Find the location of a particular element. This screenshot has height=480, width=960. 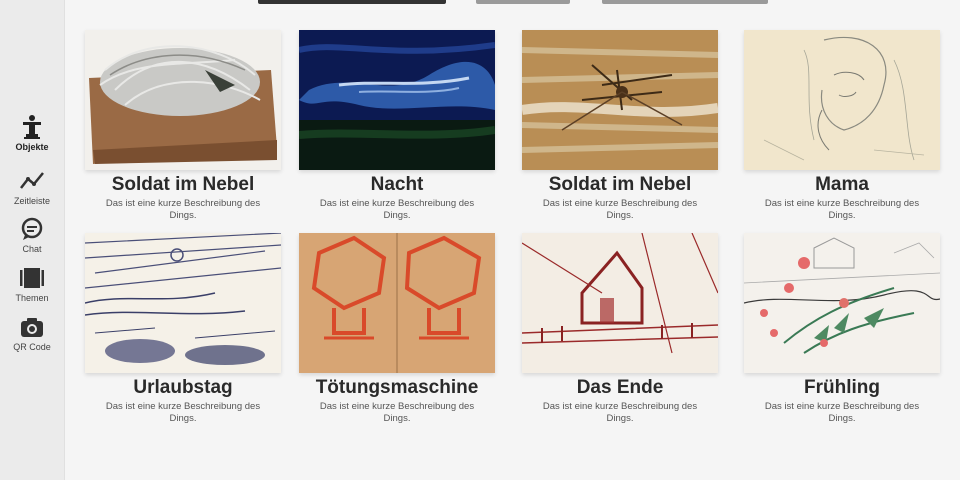

nav-item-objekte: Objekte is located at coordinates (32, 137).